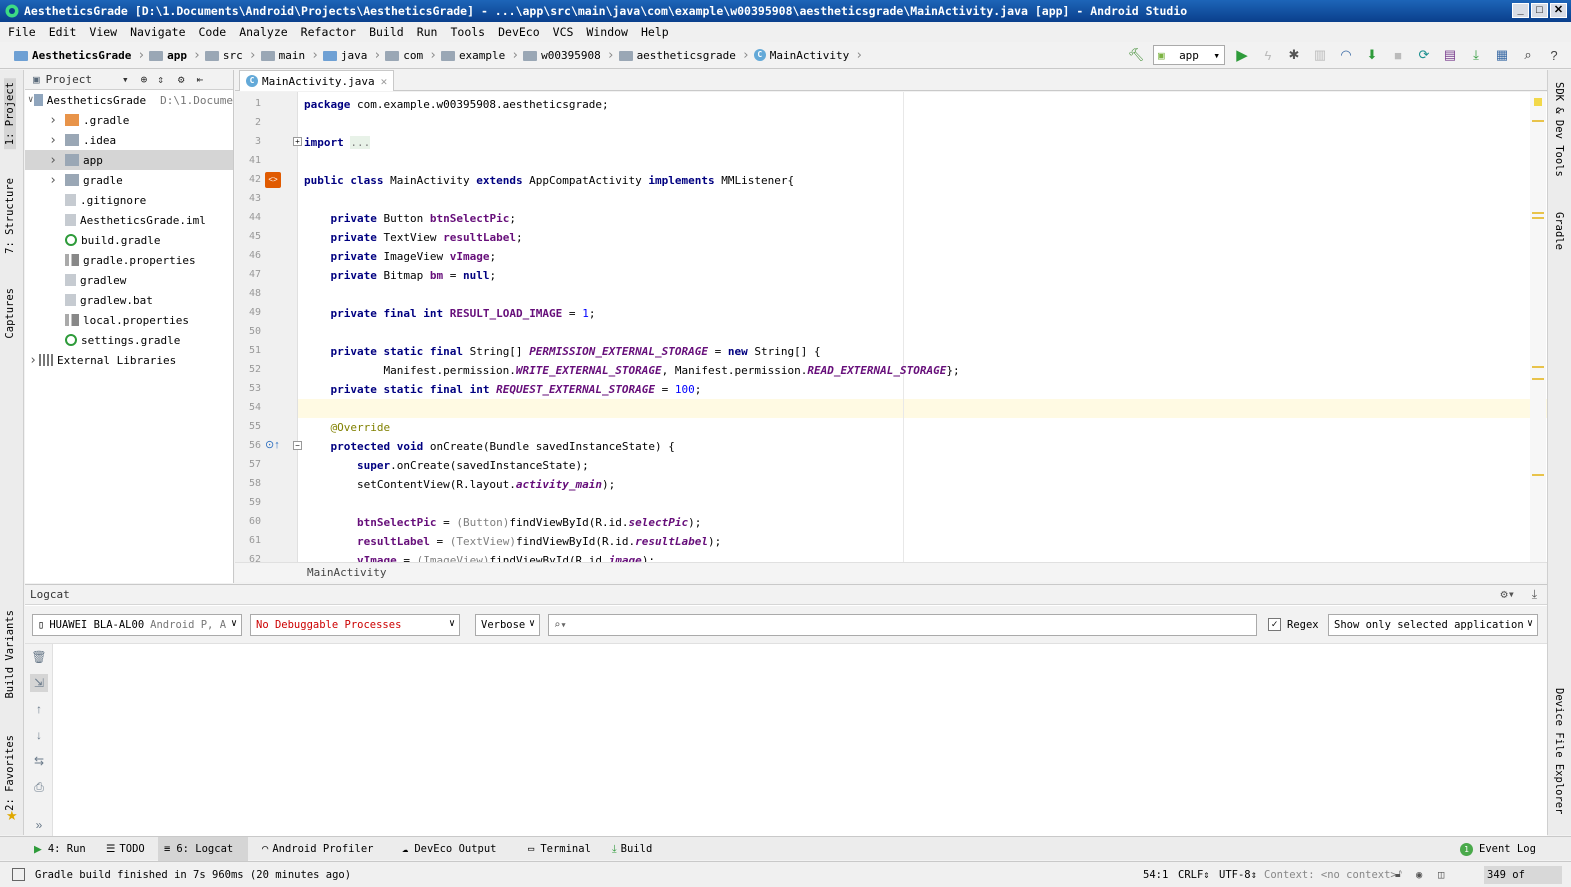  Describe the element at coordinates (129, 180) in the screenshot. I see `tree-item-gradle: › gradle` at that location.